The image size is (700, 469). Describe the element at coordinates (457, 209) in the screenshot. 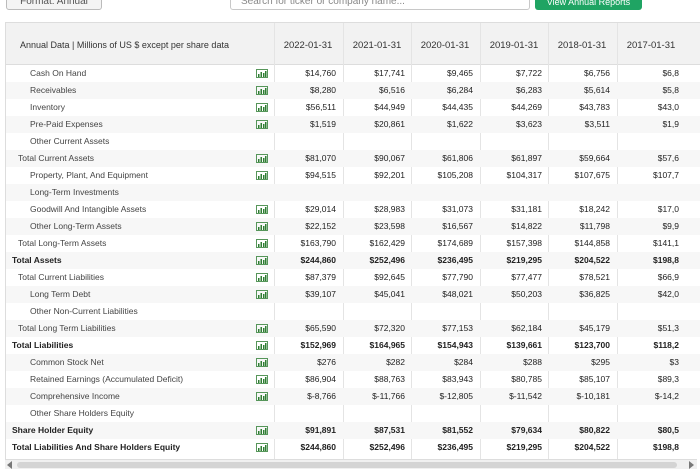

I see `table-cell: $31,073` at that location.